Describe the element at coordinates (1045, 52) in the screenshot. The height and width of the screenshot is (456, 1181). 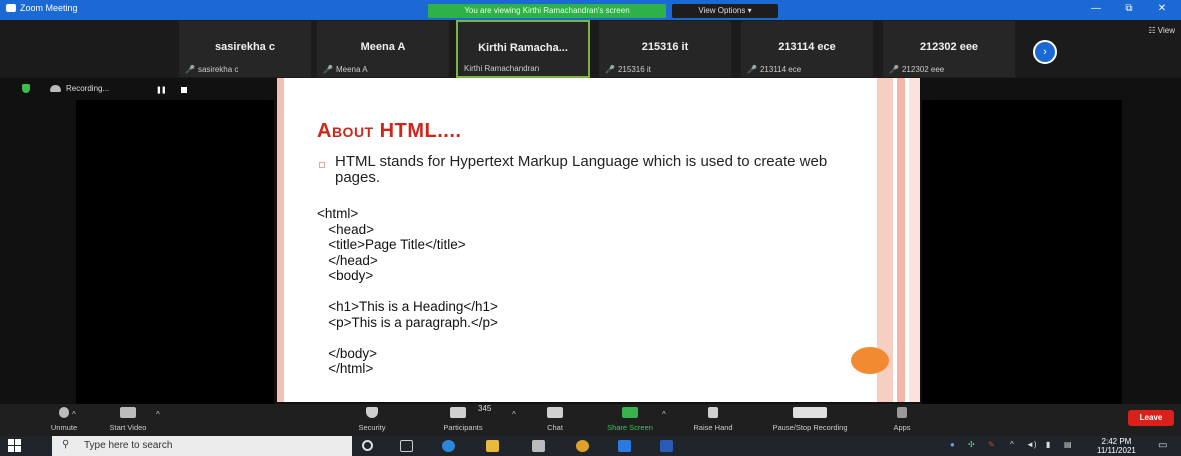
I see `next-page-arrow-icon: ›` at that location.